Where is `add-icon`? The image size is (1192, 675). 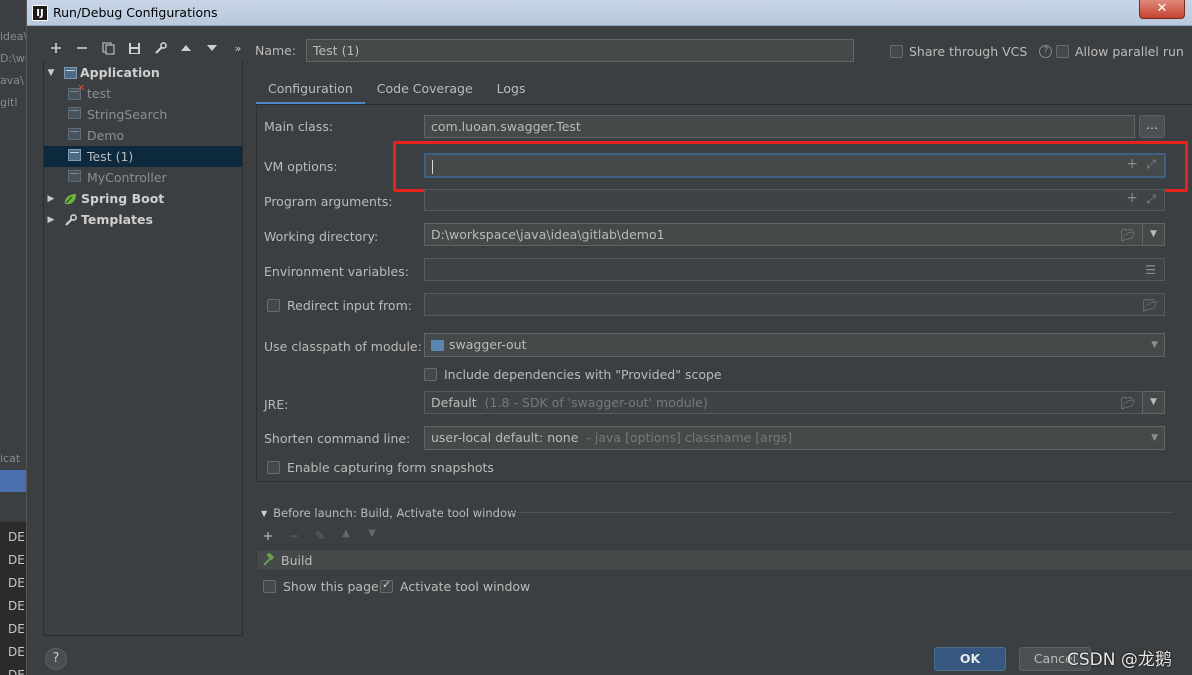 add-icon is located at coordinates (56, 48).